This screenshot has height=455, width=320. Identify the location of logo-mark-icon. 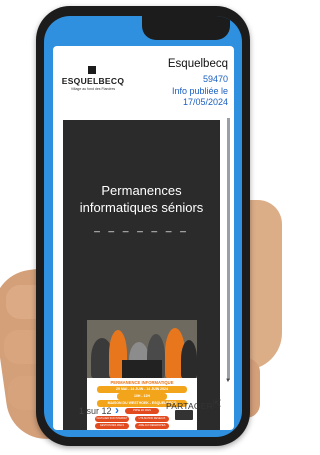
(92, 70).